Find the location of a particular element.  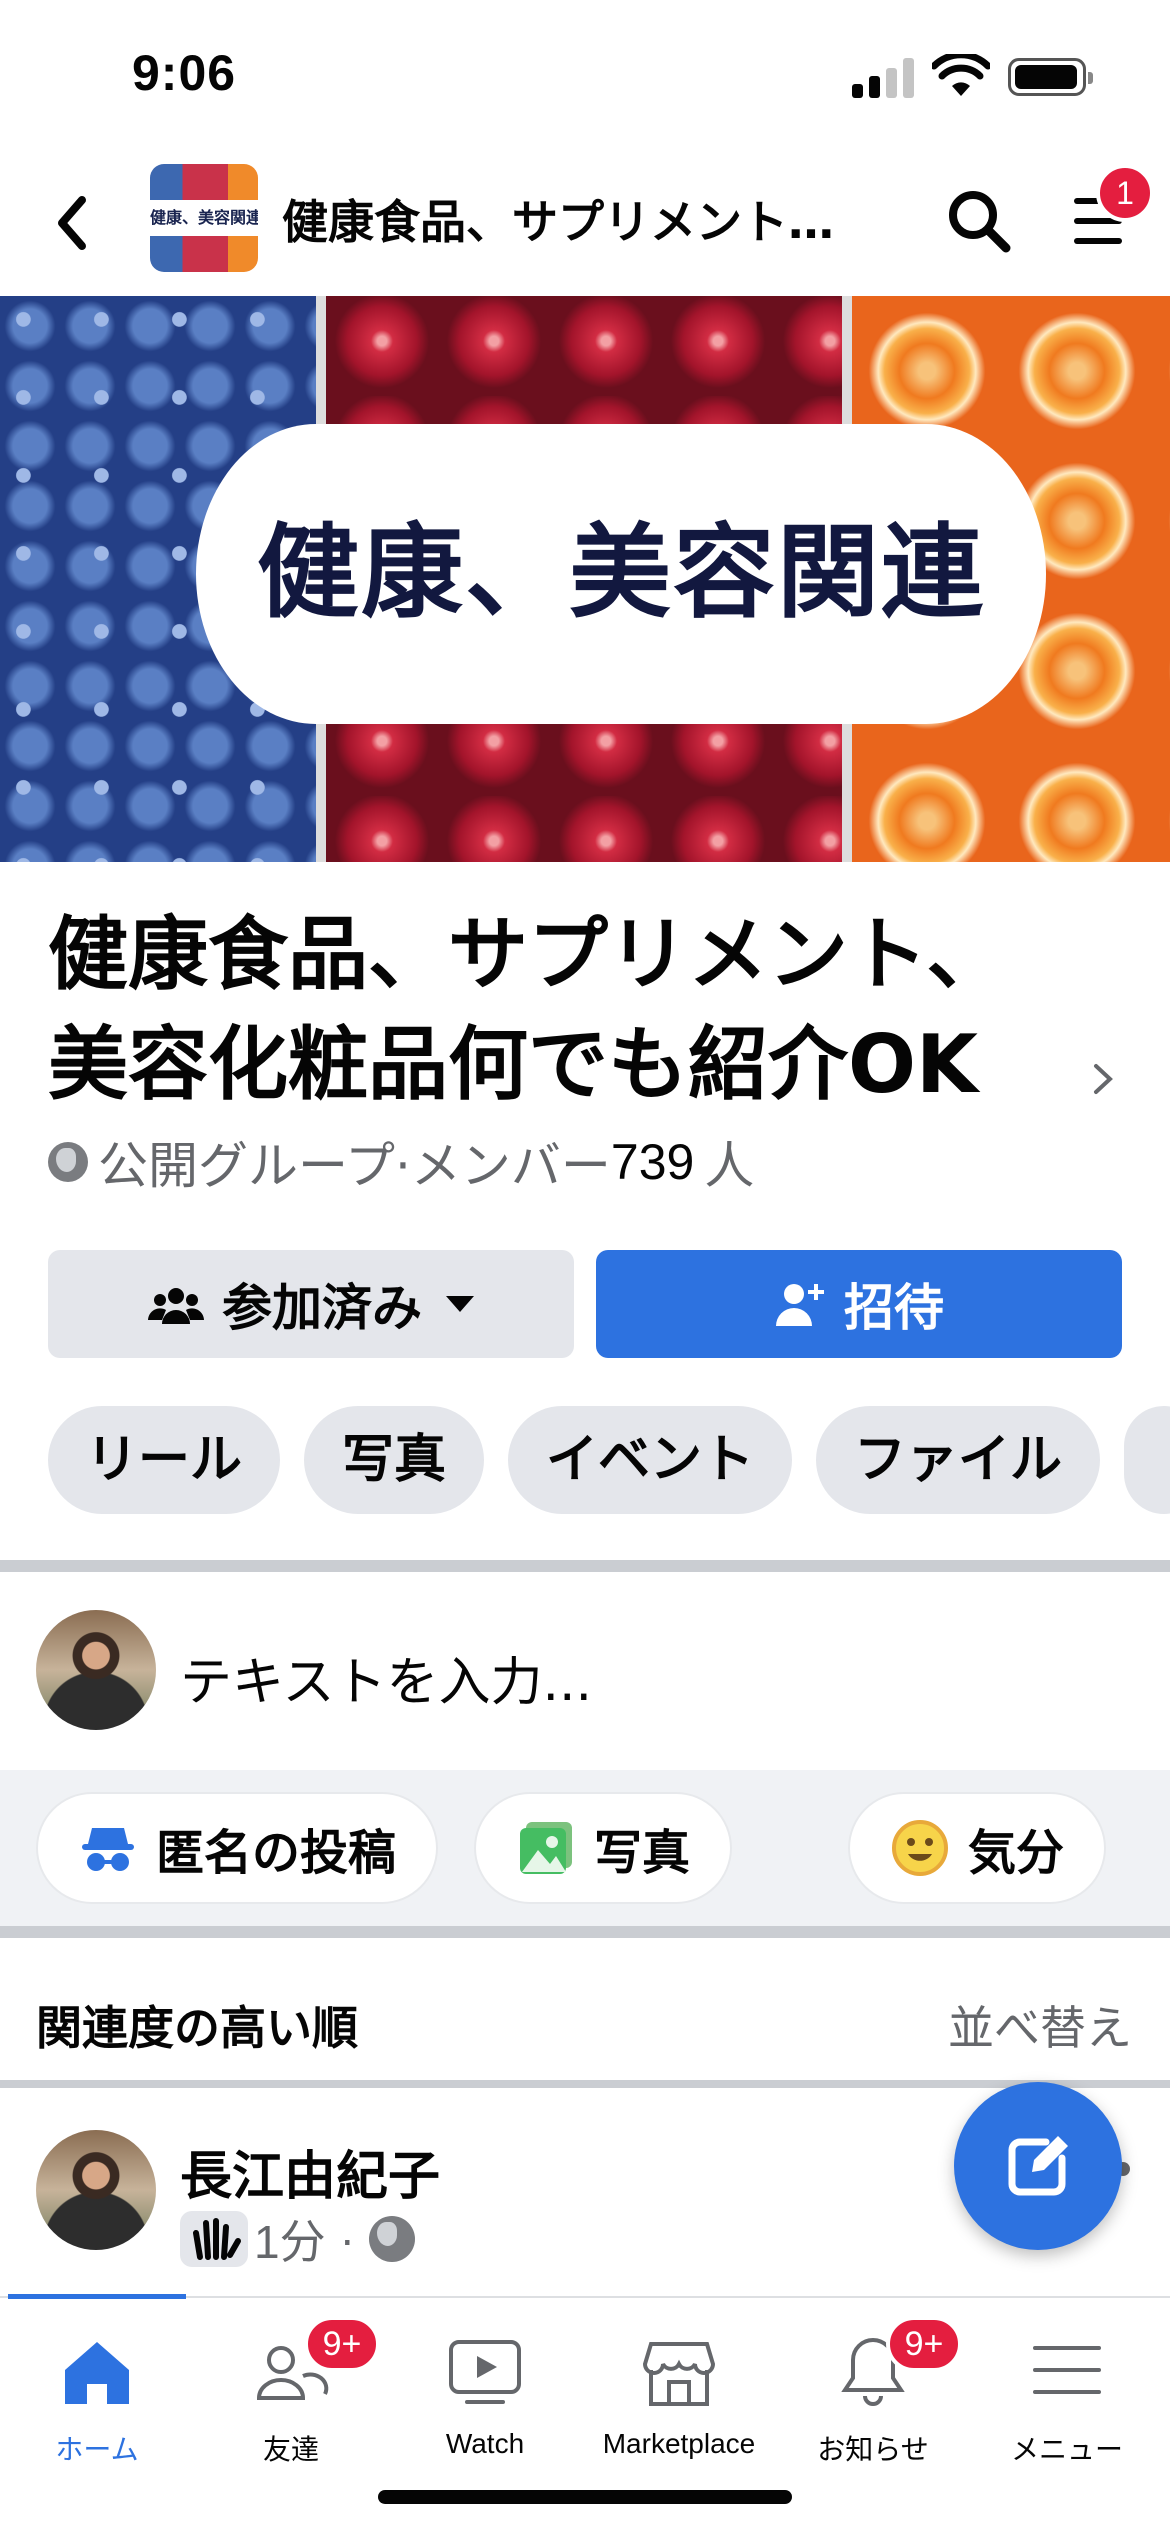

tab-friends-label: 友達 is located at coordinates (290, 2449).